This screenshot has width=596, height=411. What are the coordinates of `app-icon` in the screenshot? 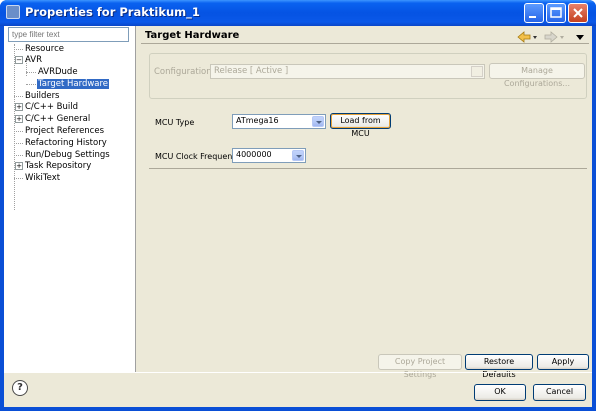 It's located at (13, 12).